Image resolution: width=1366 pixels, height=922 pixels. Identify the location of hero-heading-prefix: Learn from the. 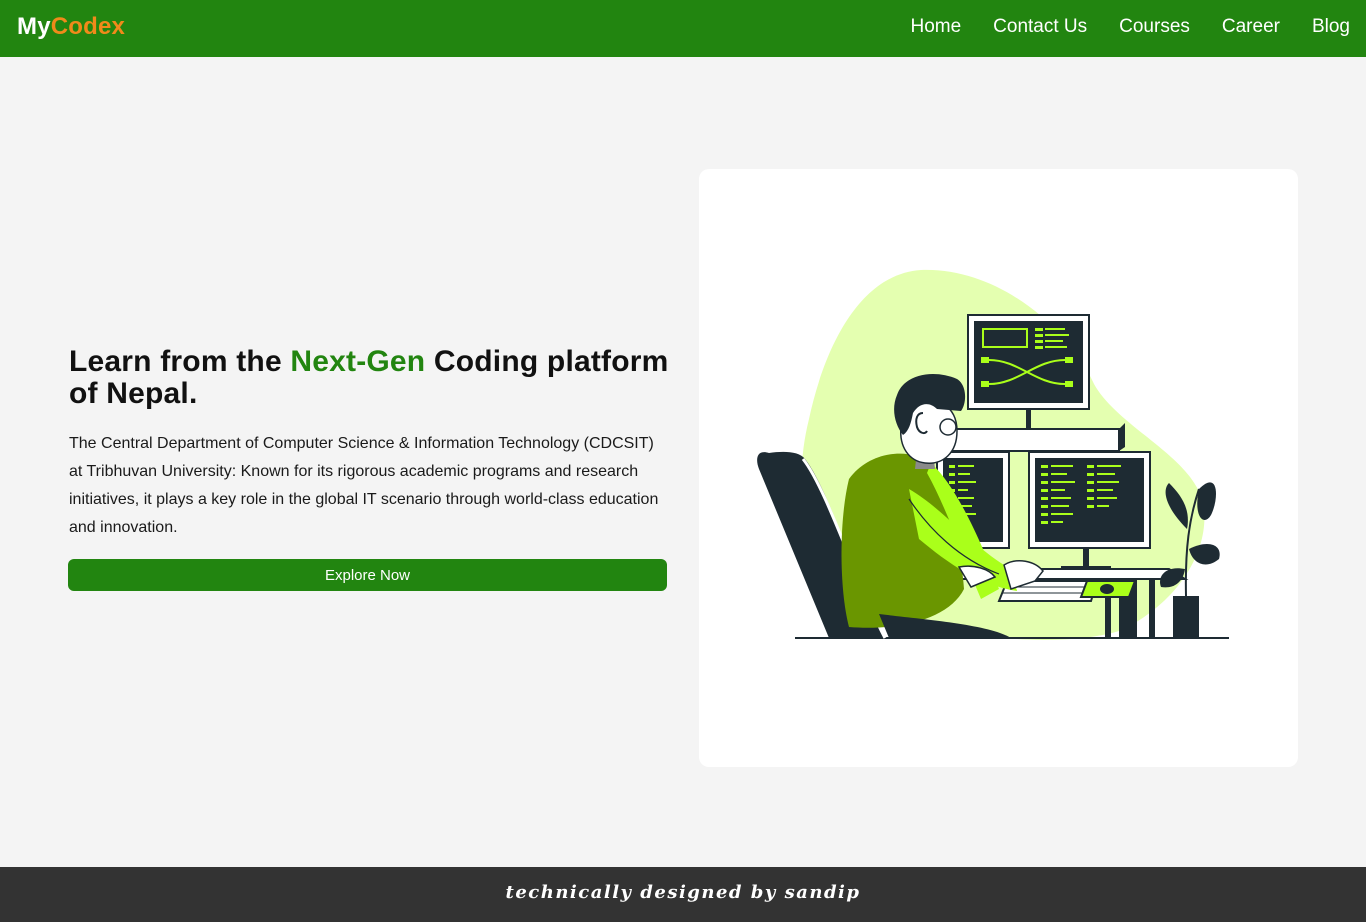
(180, 361).